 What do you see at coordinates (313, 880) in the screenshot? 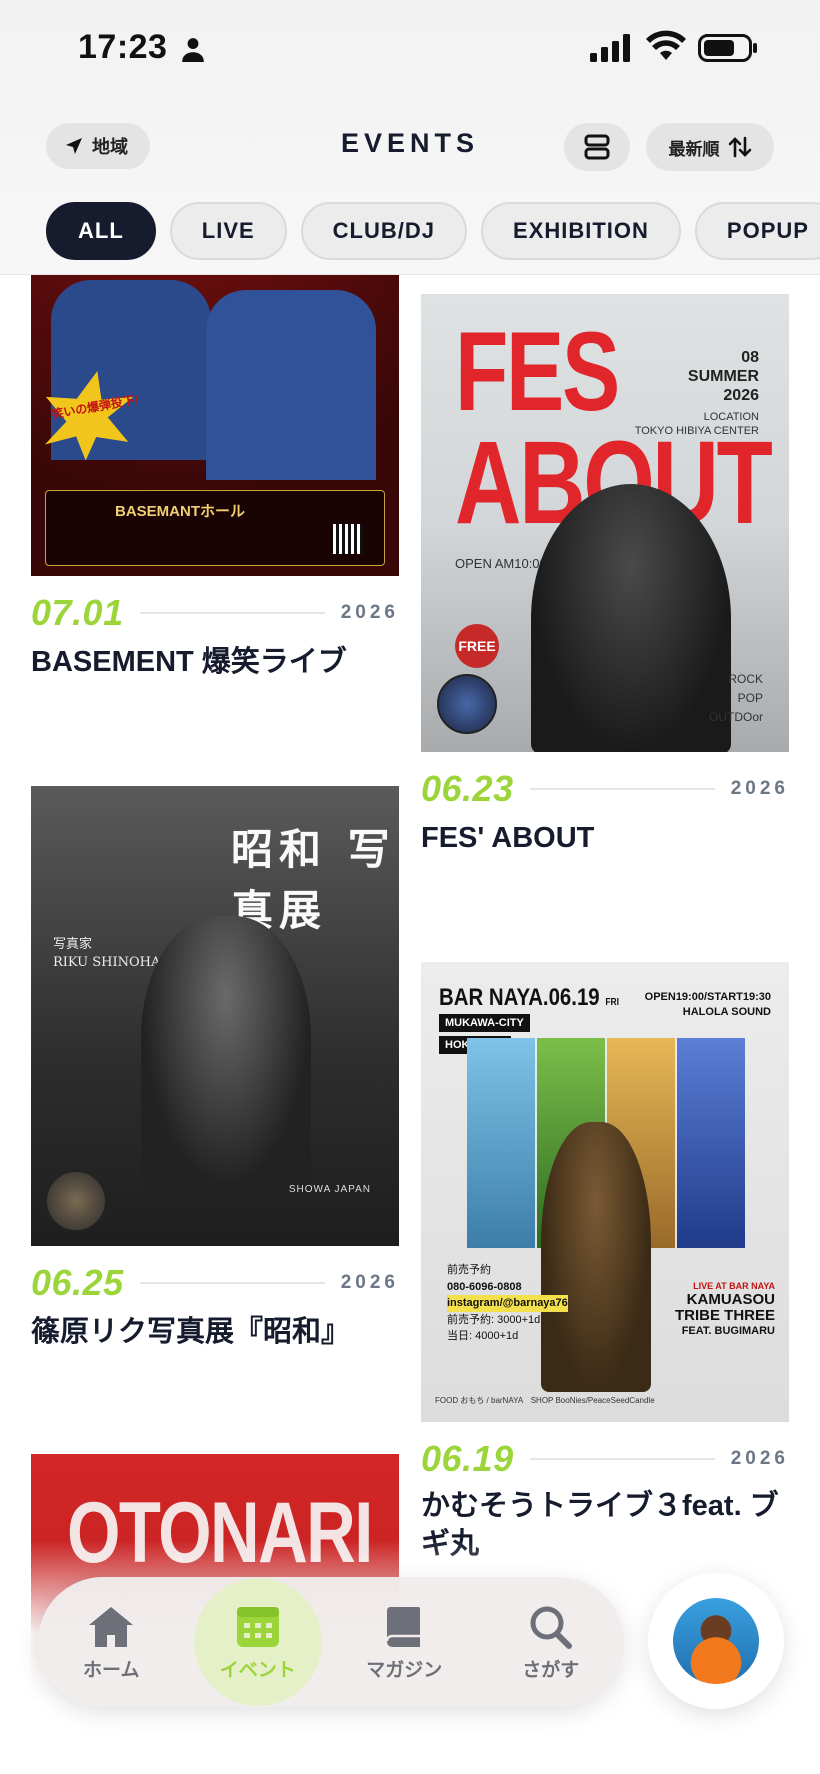
I see `poster-title: 昭和 写真展` at bounding box center [313, 880].